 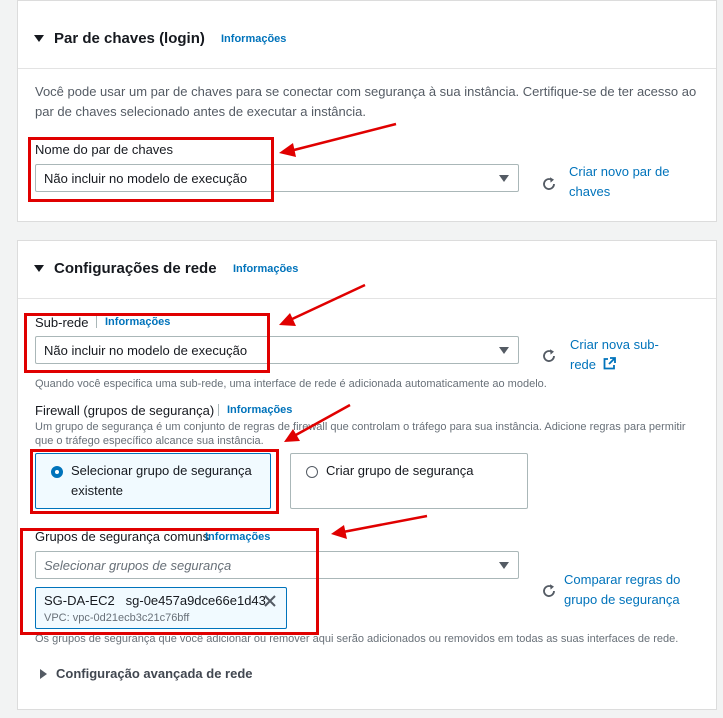 What do you see at coordinates (137, 322) in the screenshot?
I see `subnet-info-link: Informações` at bounding box center [137, 322].